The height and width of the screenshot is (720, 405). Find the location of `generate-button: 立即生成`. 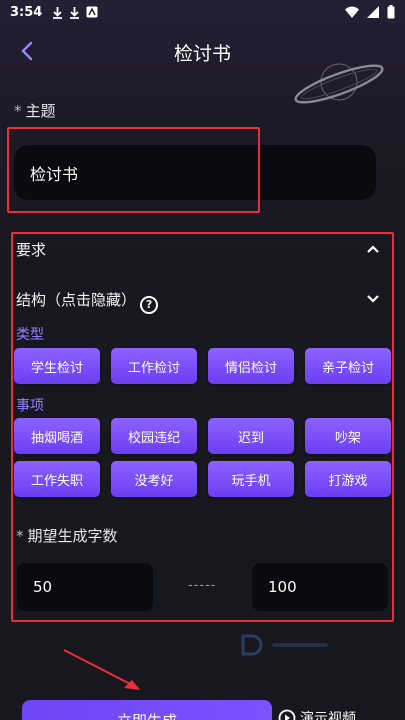

generate-button: 立即生成 is located at coordinates (147, 710).